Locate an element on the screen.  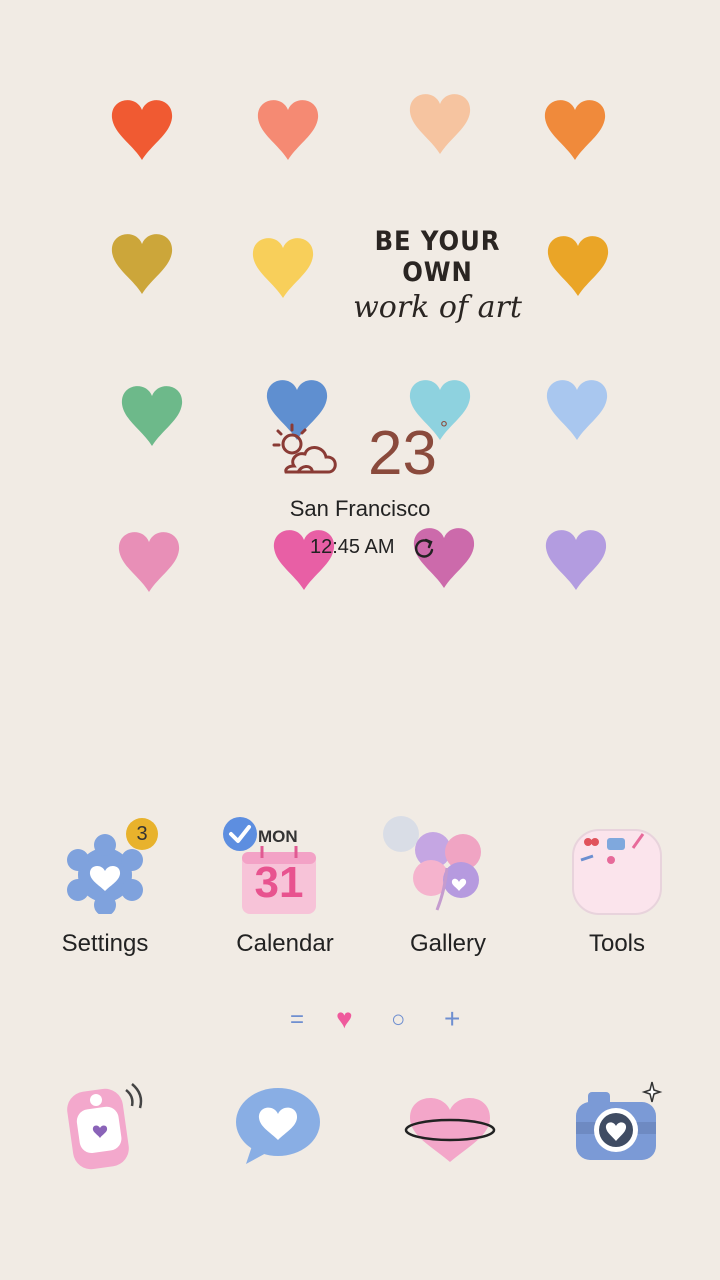
quote-line-1: BE YOUR OWN is located at coordinates (437, 257).